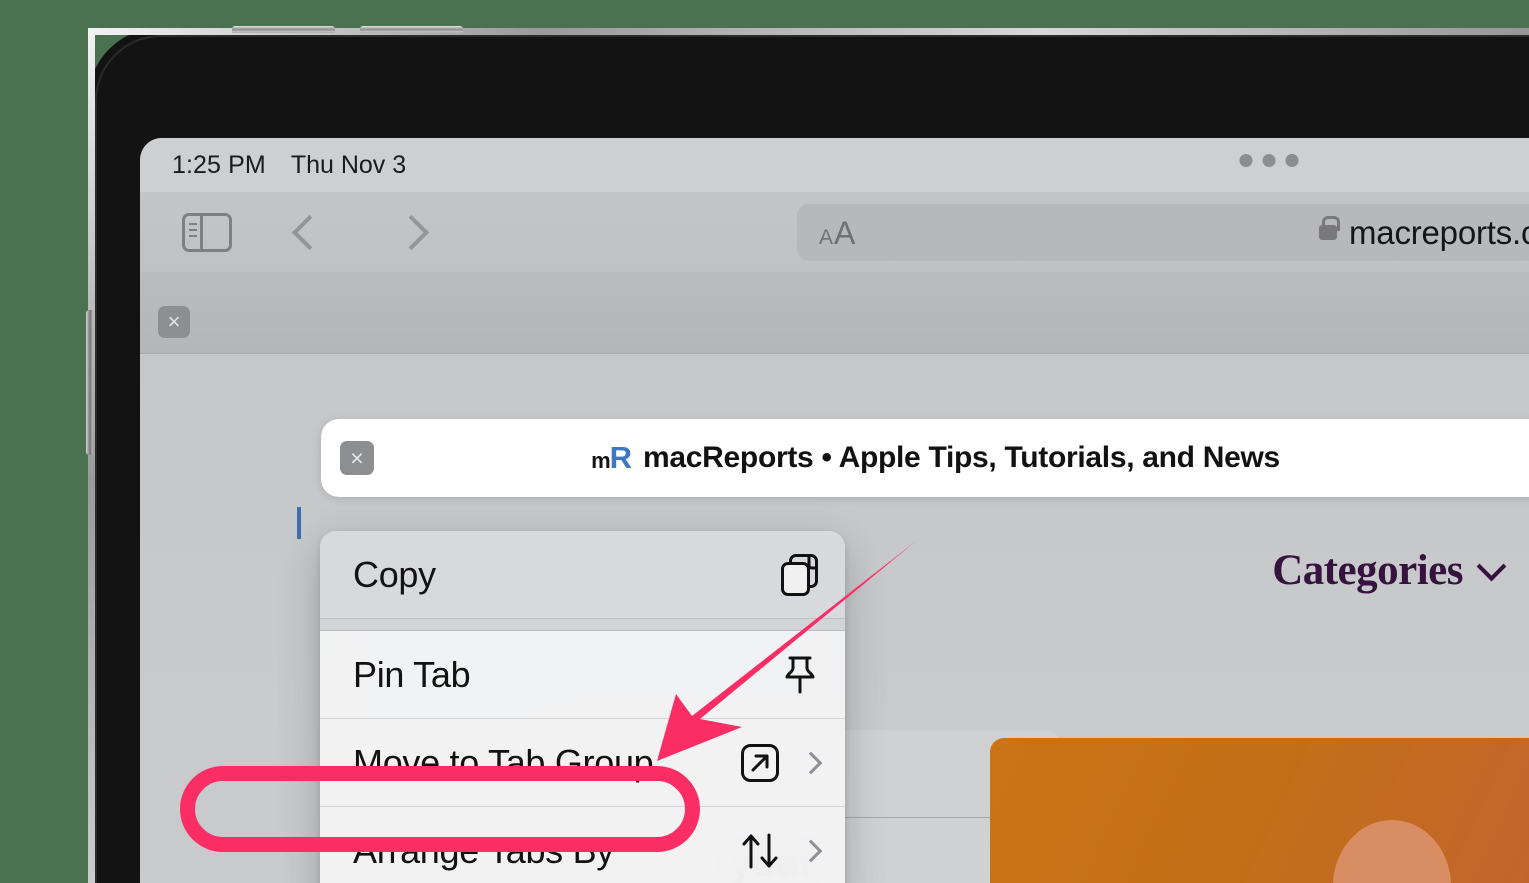 The height and width of the screenshot is (883, 1529). Describe the element at coordinates (483, 850) in the screenshot. I see `menu-item-label: Arrange Tabs By` at that location.